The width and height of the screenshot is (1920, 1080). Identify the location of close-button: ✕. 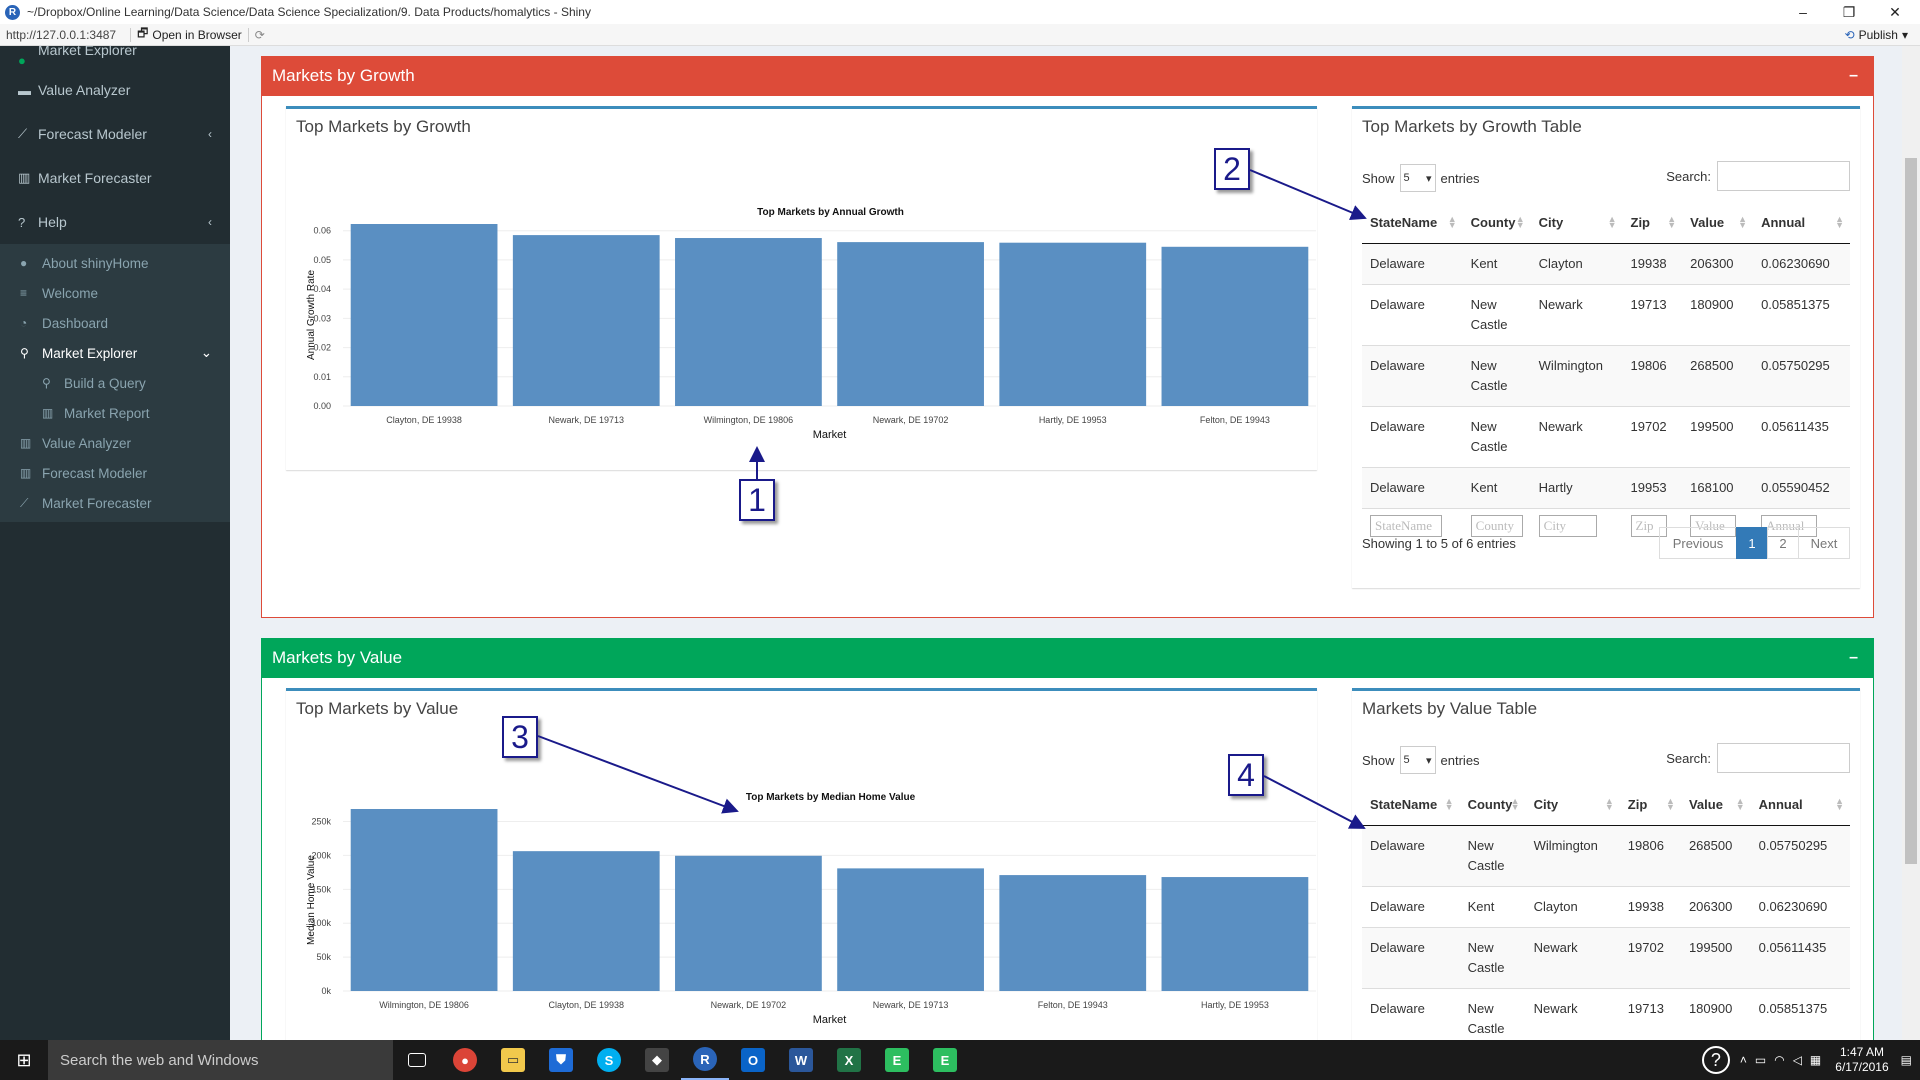
(1895, 12).